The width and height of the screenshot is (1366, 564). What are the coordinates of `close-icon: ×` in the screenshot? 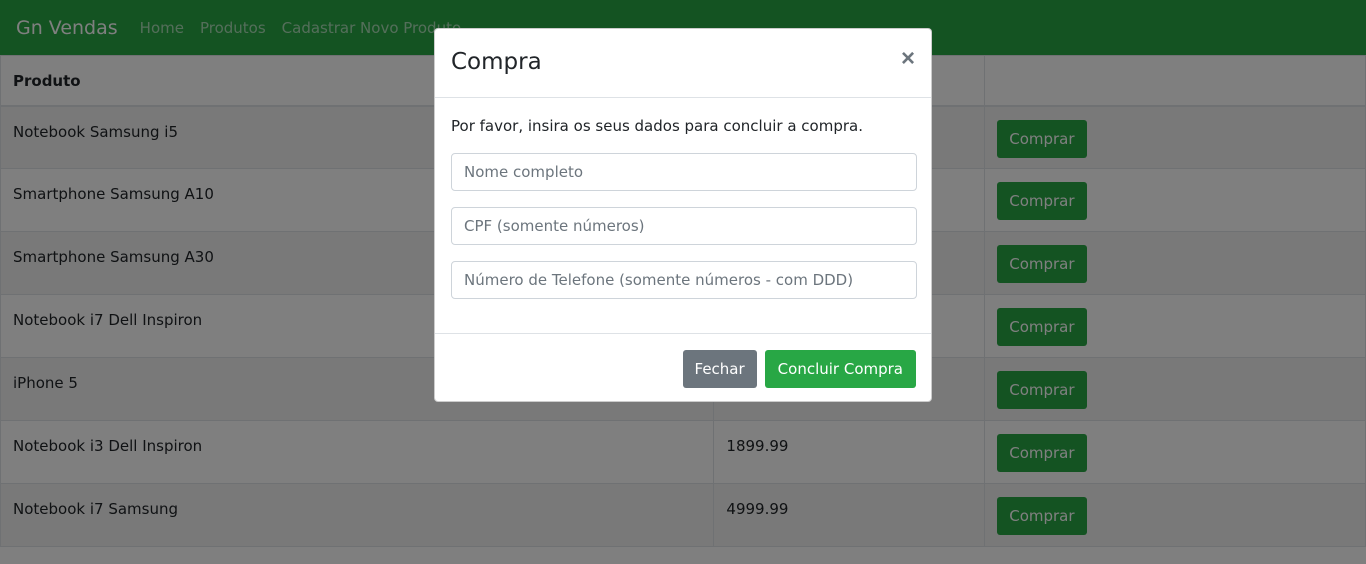 It's located at (908, 59).